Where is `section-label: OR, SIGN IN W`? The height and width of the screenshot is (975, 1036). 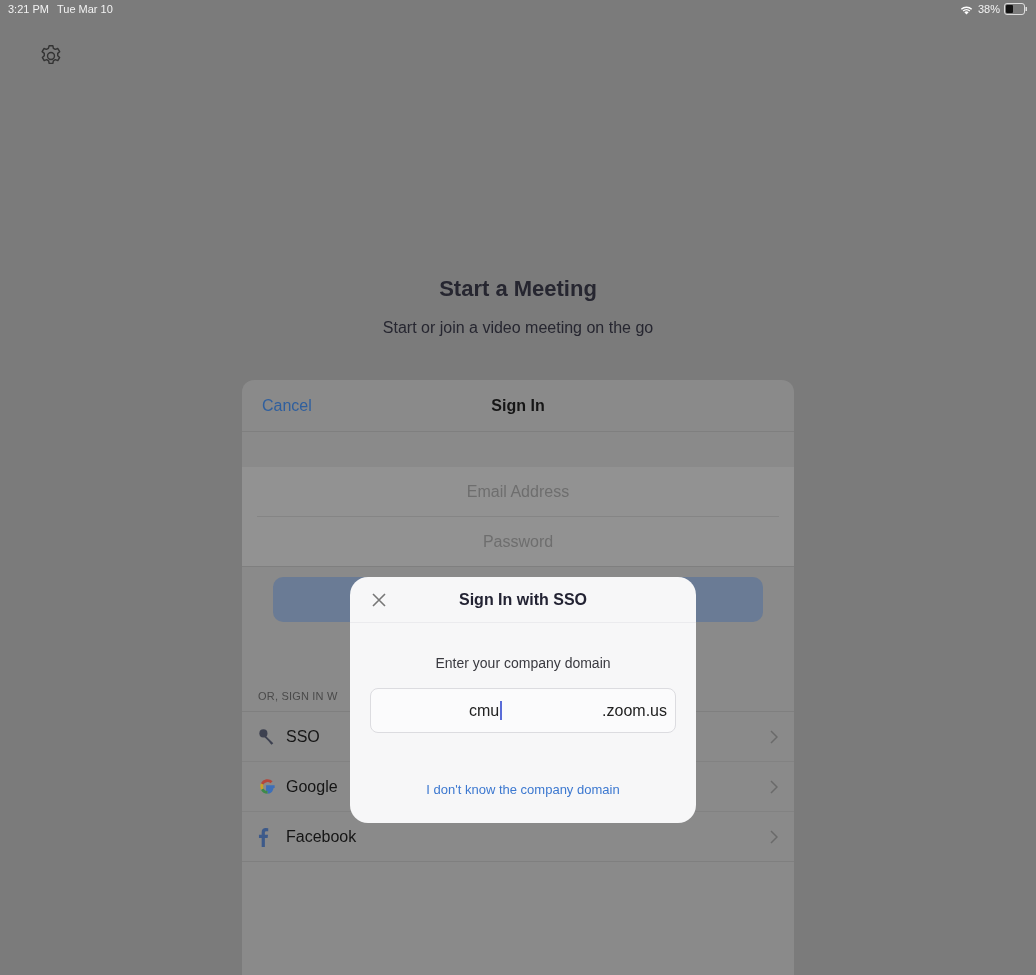 section-label: OR, SIGN IN W is located at coordinates (298, 696).